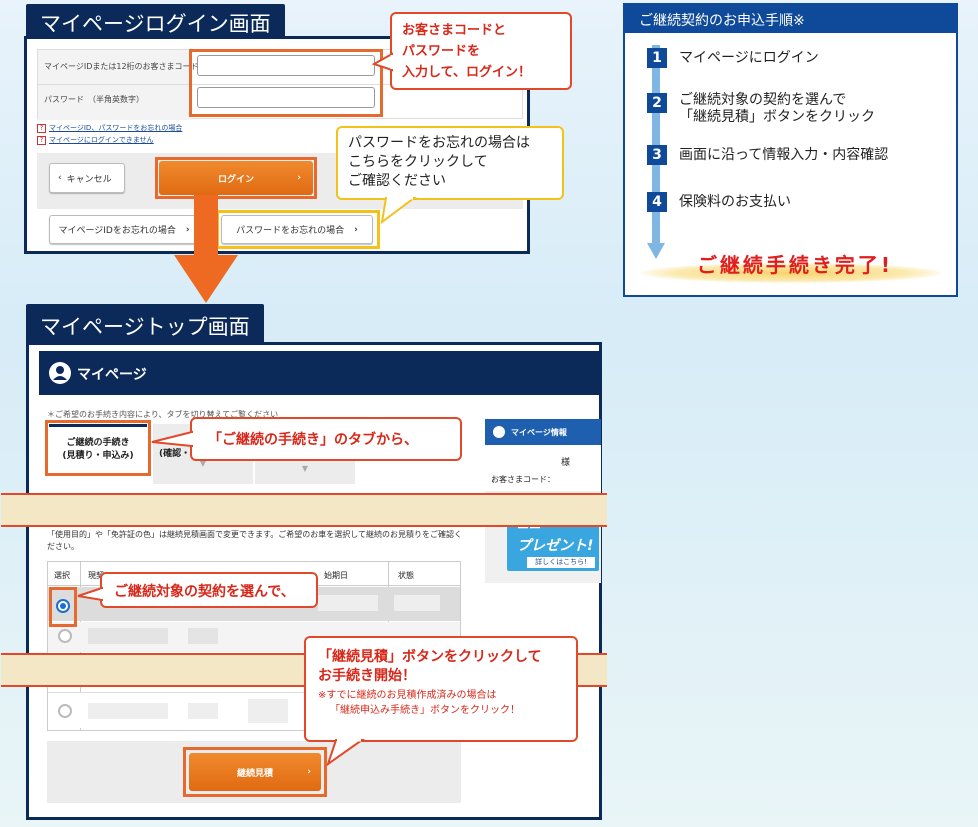  What do you see at coordinates (735, 202) in the screenshot?
I see `step-label: 保険料のお支払い` at bounding box center [735, 202].